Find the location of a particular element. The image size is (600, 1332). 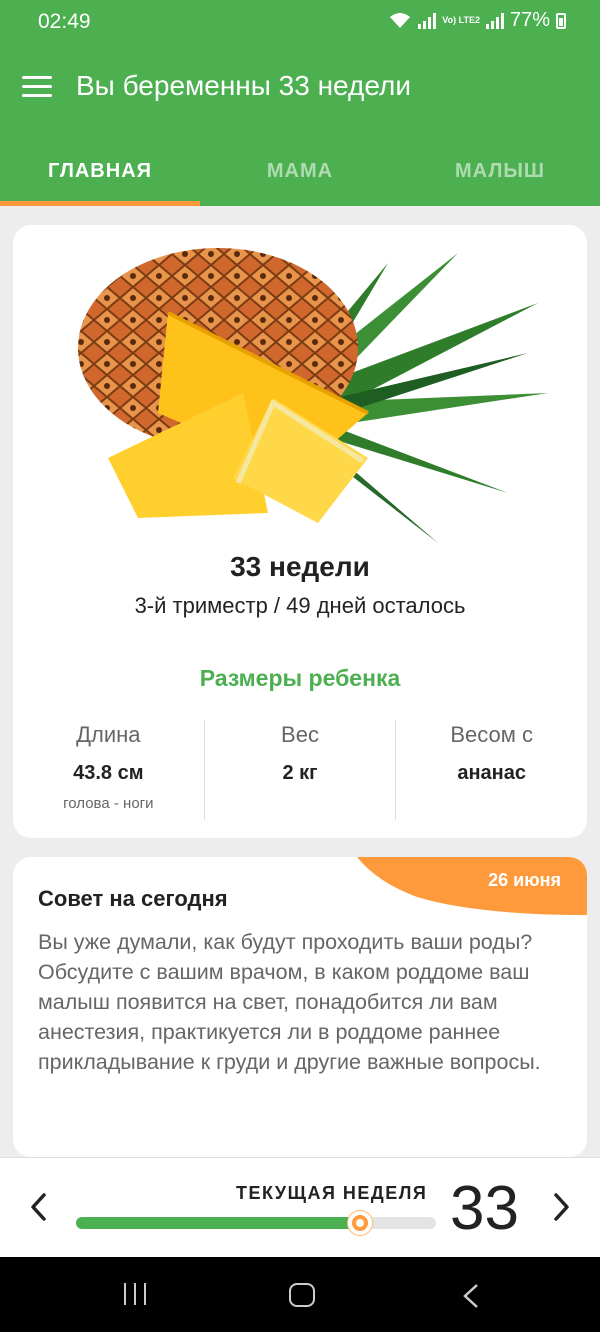

size-length: Длина 43.8 см голова - ноги is located at coordinates (108, 770).